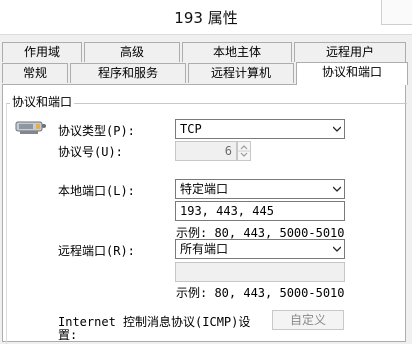 This screenshot has width=412, height=344. What do you see at coordinates (35, 73) in the screenshot?
I see `tab-general: 常规` at bounding box center [35, 73].